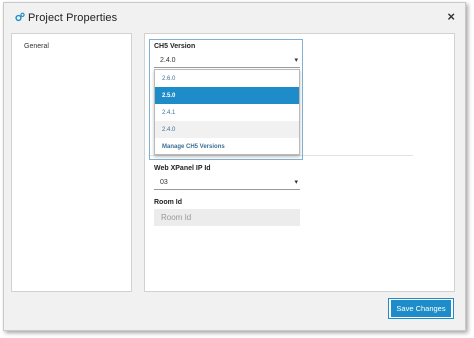  I want to click on ch5-version-value: 2.4.0, so click(168, 60).